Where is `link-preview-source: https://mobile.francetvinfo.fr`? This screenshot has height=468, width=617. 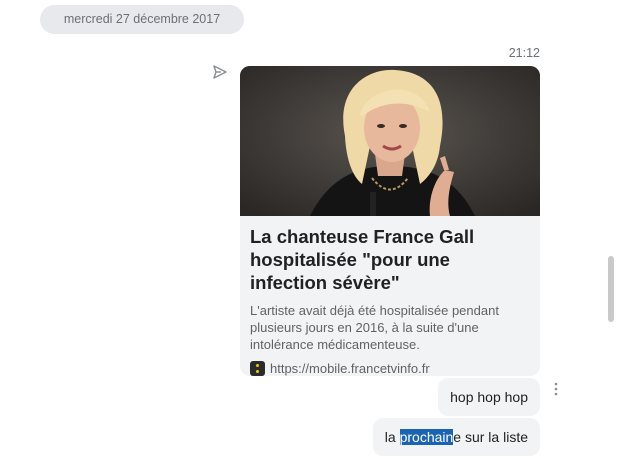
link-preview-source: https://mobile.francetvinfo.fr is located at coordinates (390, 368).